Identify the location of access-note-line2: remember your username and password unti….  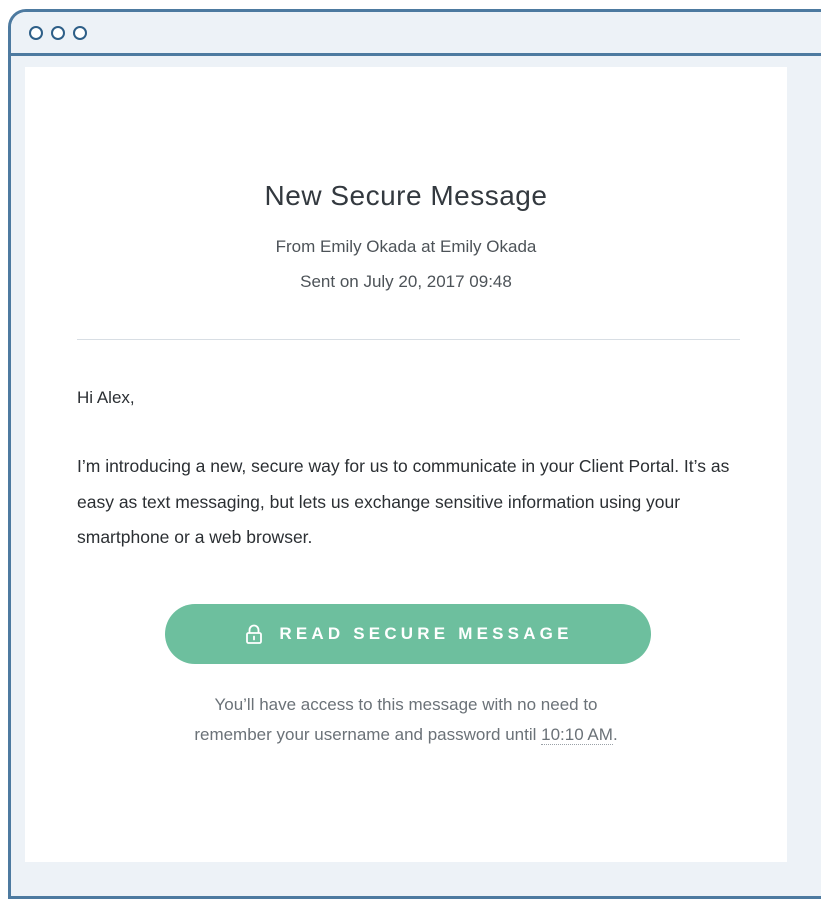
(406, 735).